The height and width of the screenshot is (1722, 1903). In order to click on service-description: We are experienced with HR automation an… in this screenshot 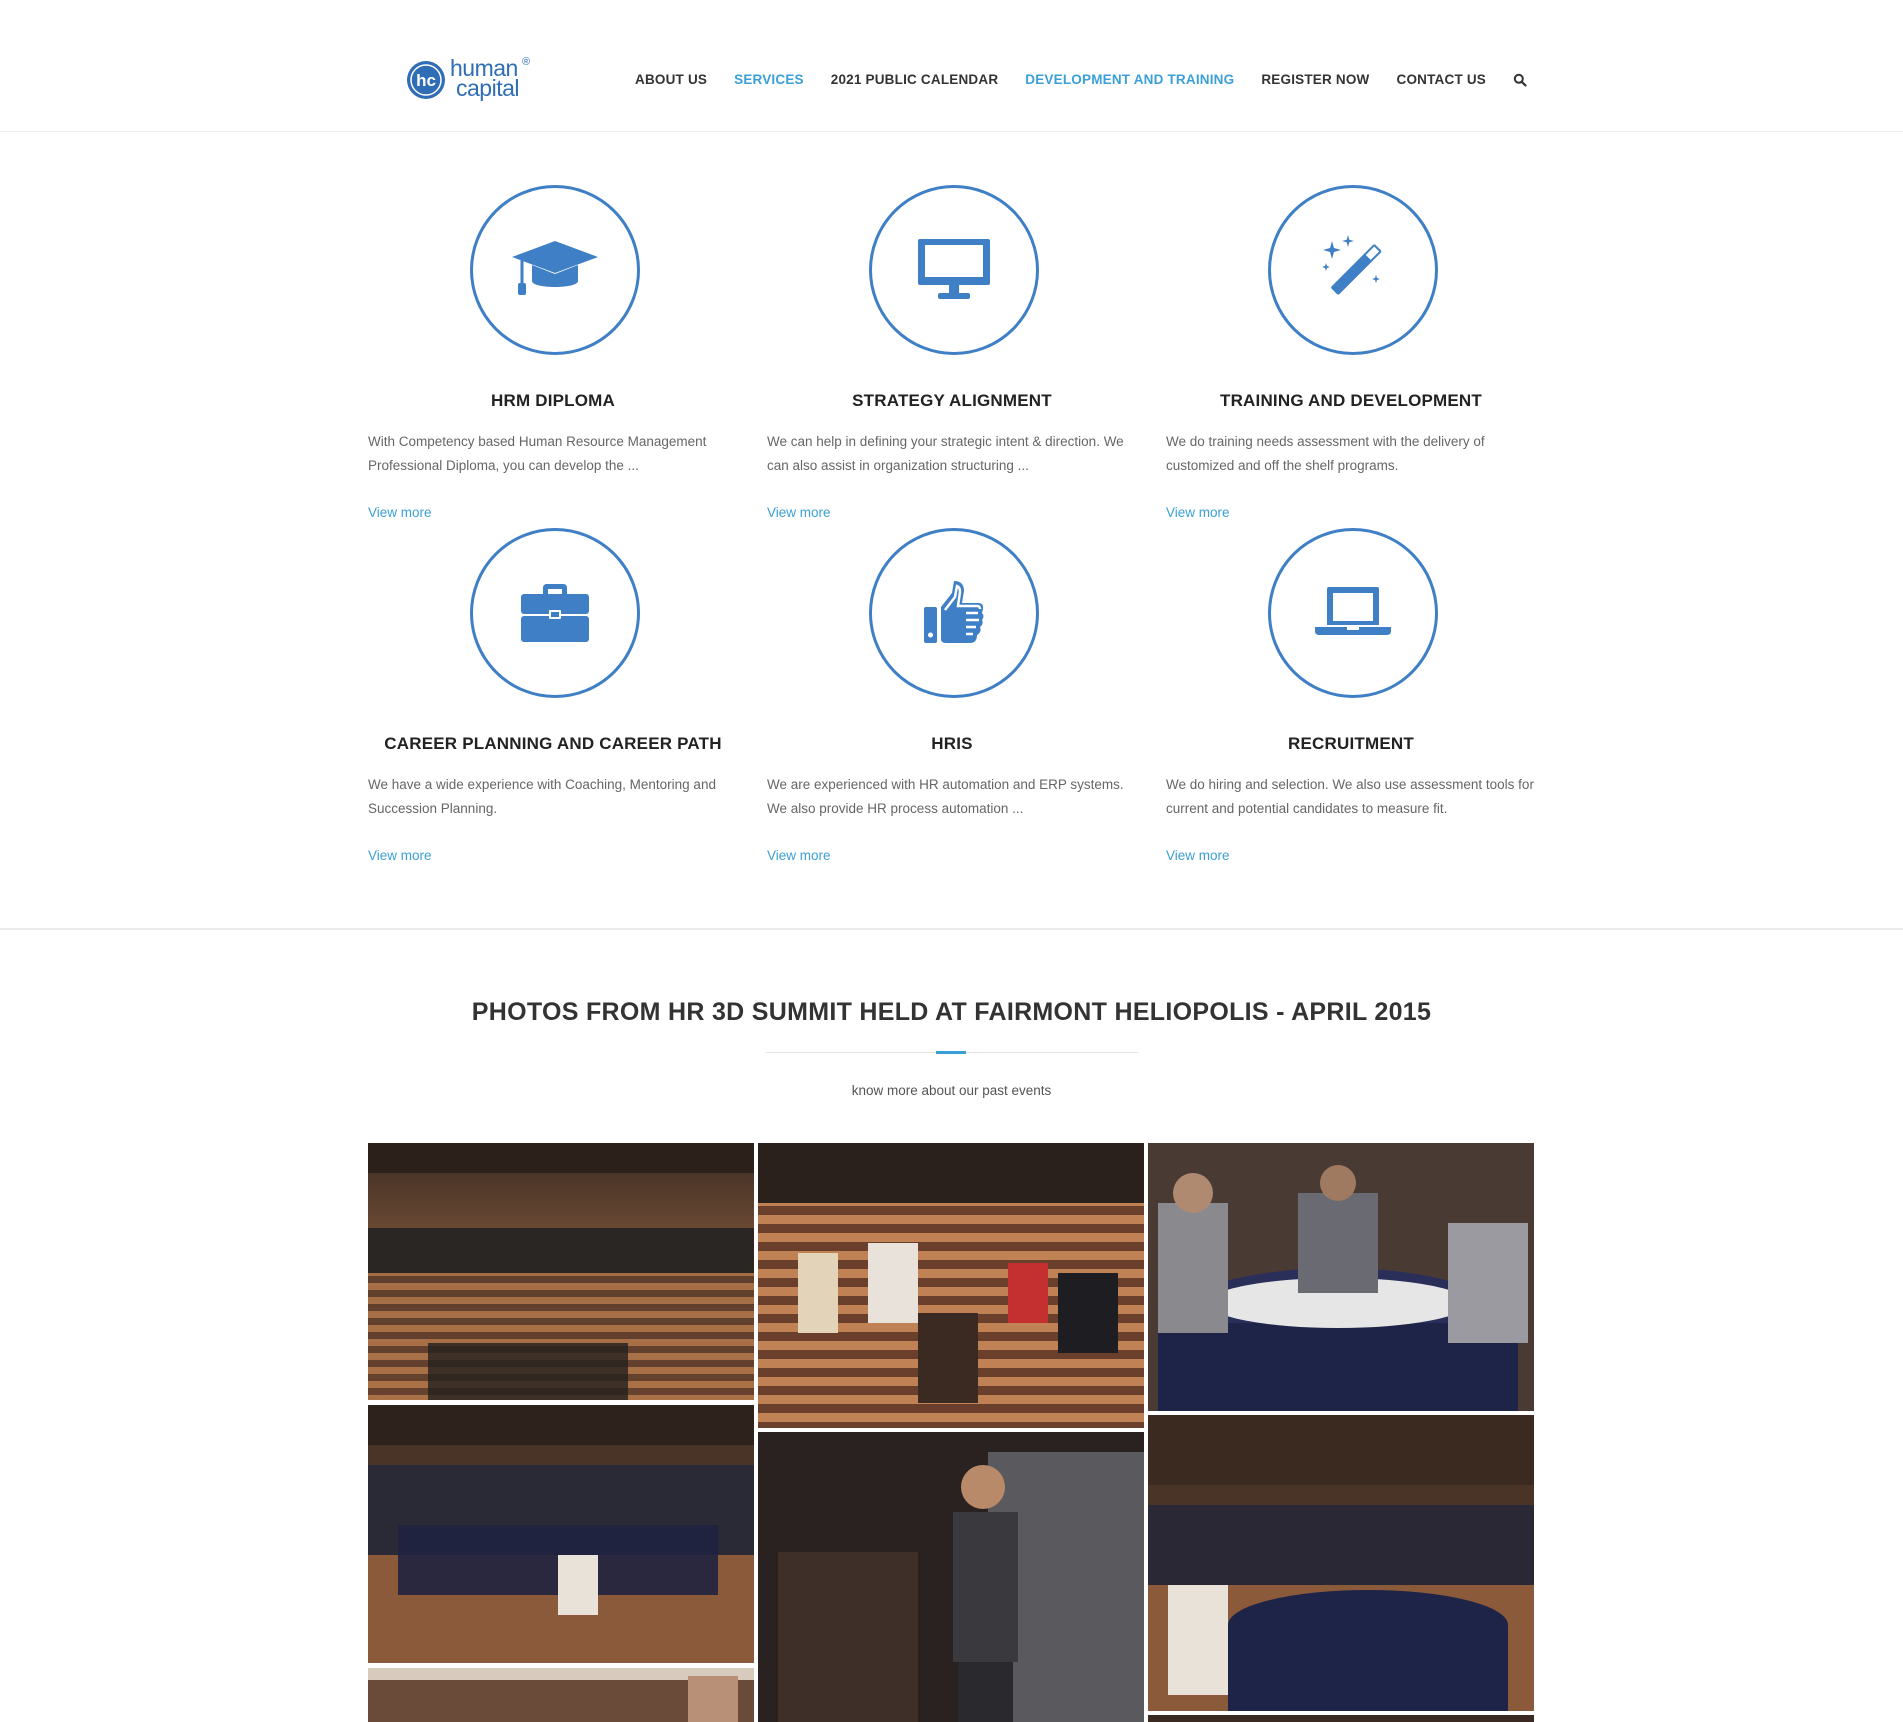, I will do `click(945, 796)`.